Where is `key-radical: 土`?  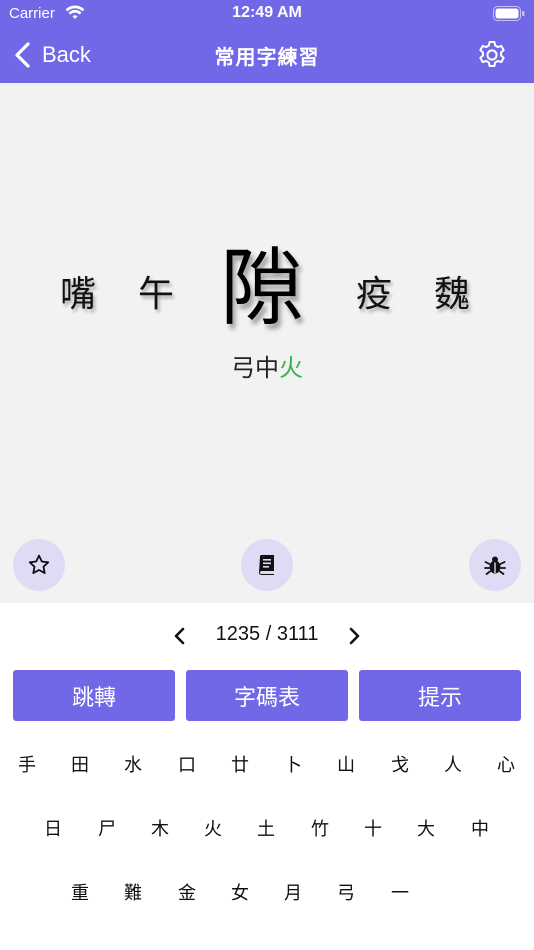 key-radical: 土 is located at coordinates (266, 828).